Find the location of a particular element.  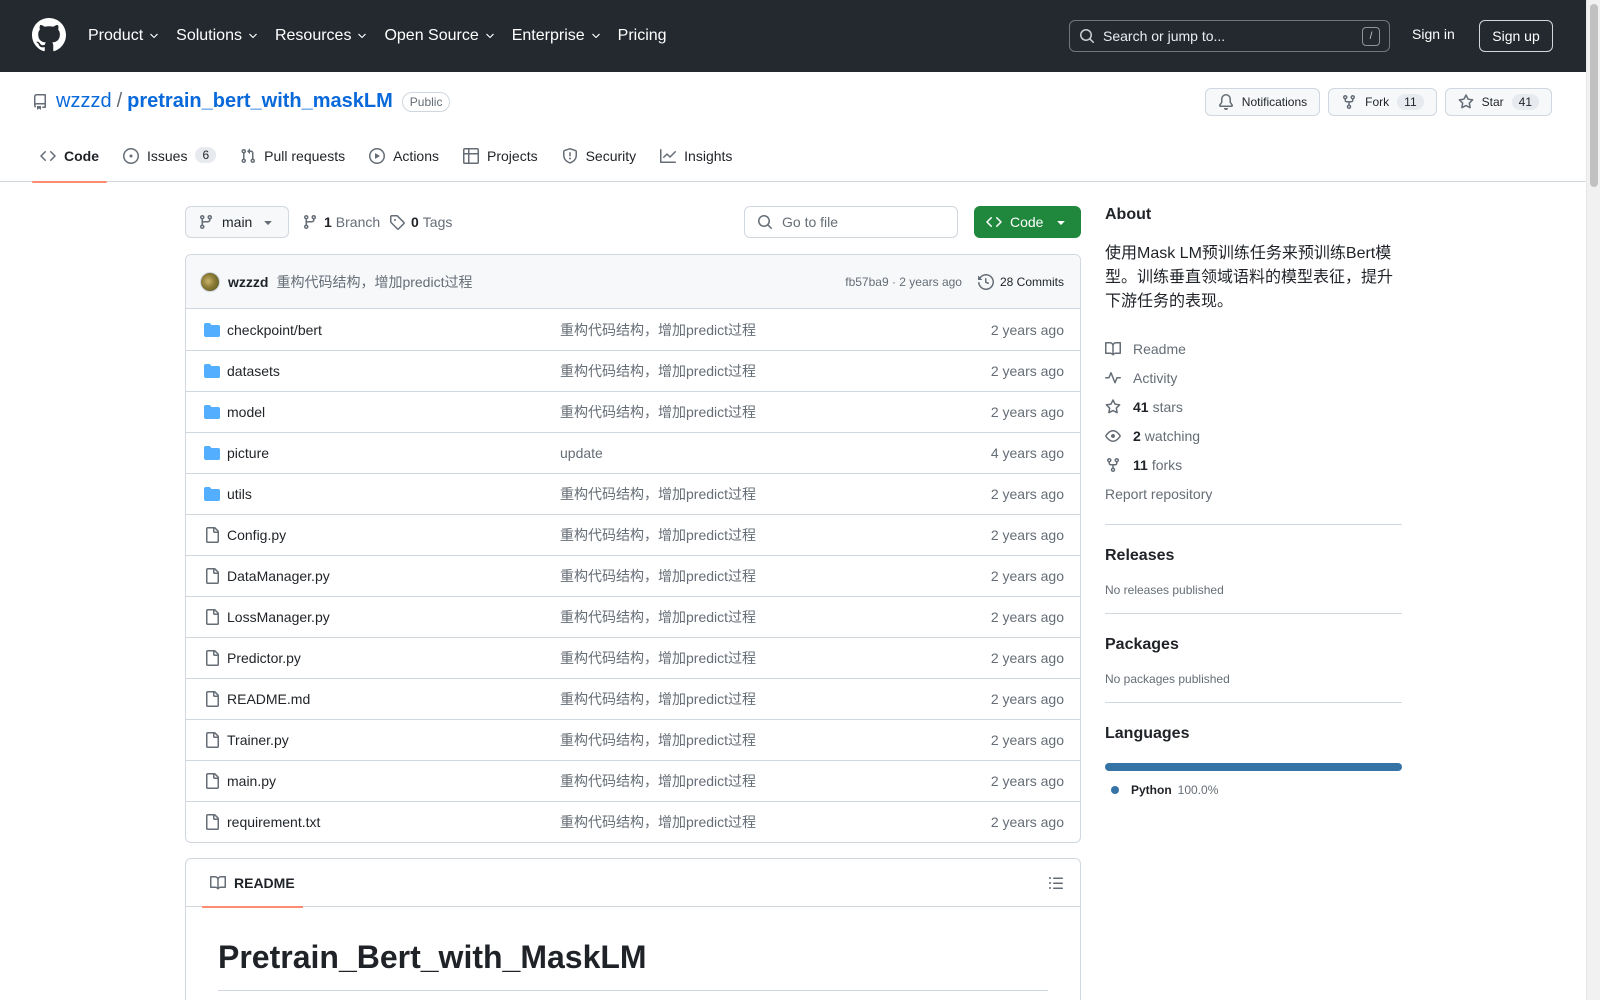

sidebar-link-stars: 41 stars is located at coordinates (1253, 406).